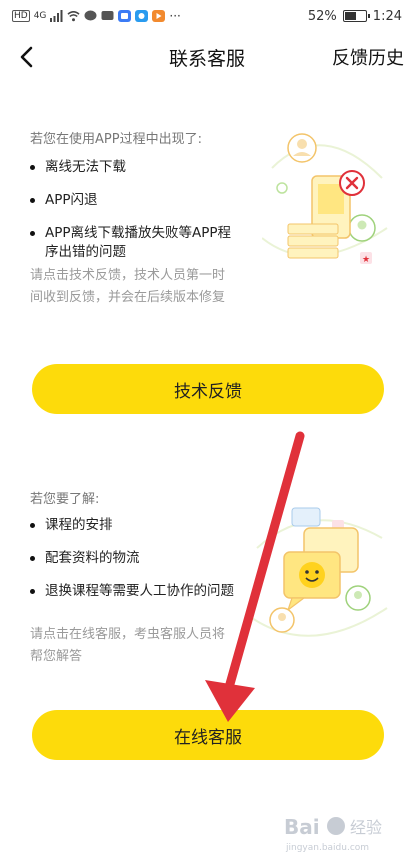 Image resolution: width=414 pixels, height=858 pixels. Describe the element at coordinates (125, 16) in the screenshot. I see `app-icon-blue` at that location.